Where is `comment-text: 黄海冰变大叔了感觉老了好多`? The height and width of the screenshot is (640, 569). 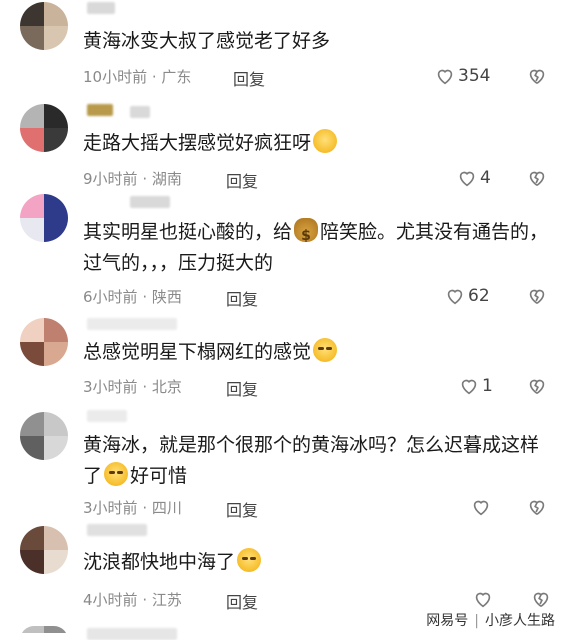 comment-text: 黄海冰变大叔了感觉老了好多 is located at coordinates (207, 41).